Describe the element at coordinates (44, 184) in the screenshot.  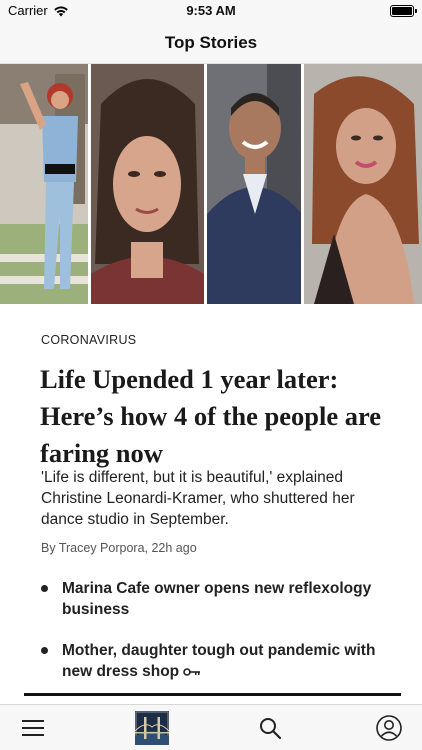
I see `photo-woman-waving` at that location.